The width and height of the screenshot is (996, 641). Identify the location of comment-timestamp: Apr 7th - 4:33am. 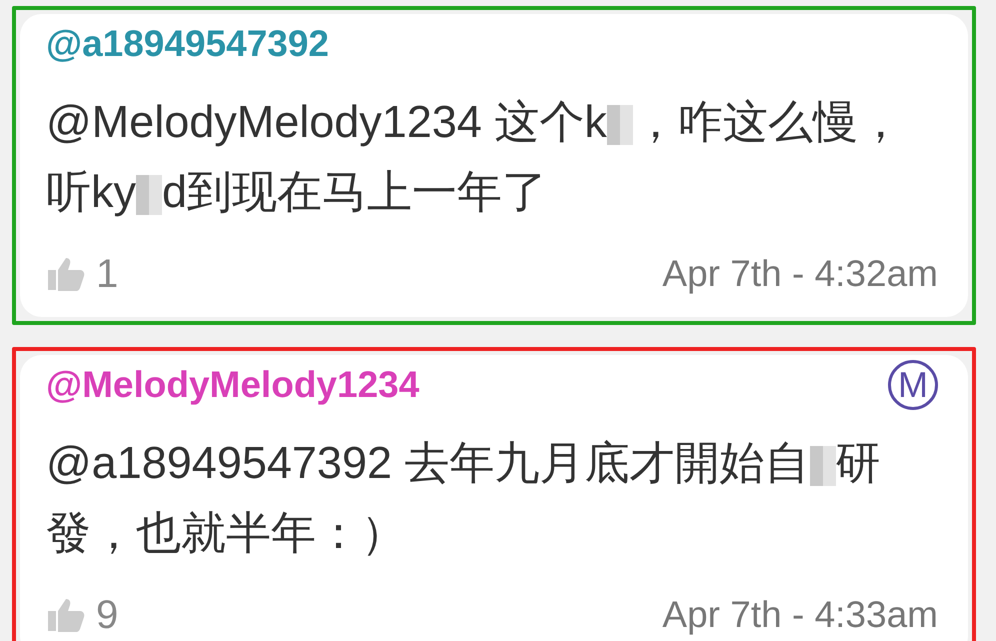
(800, 615).